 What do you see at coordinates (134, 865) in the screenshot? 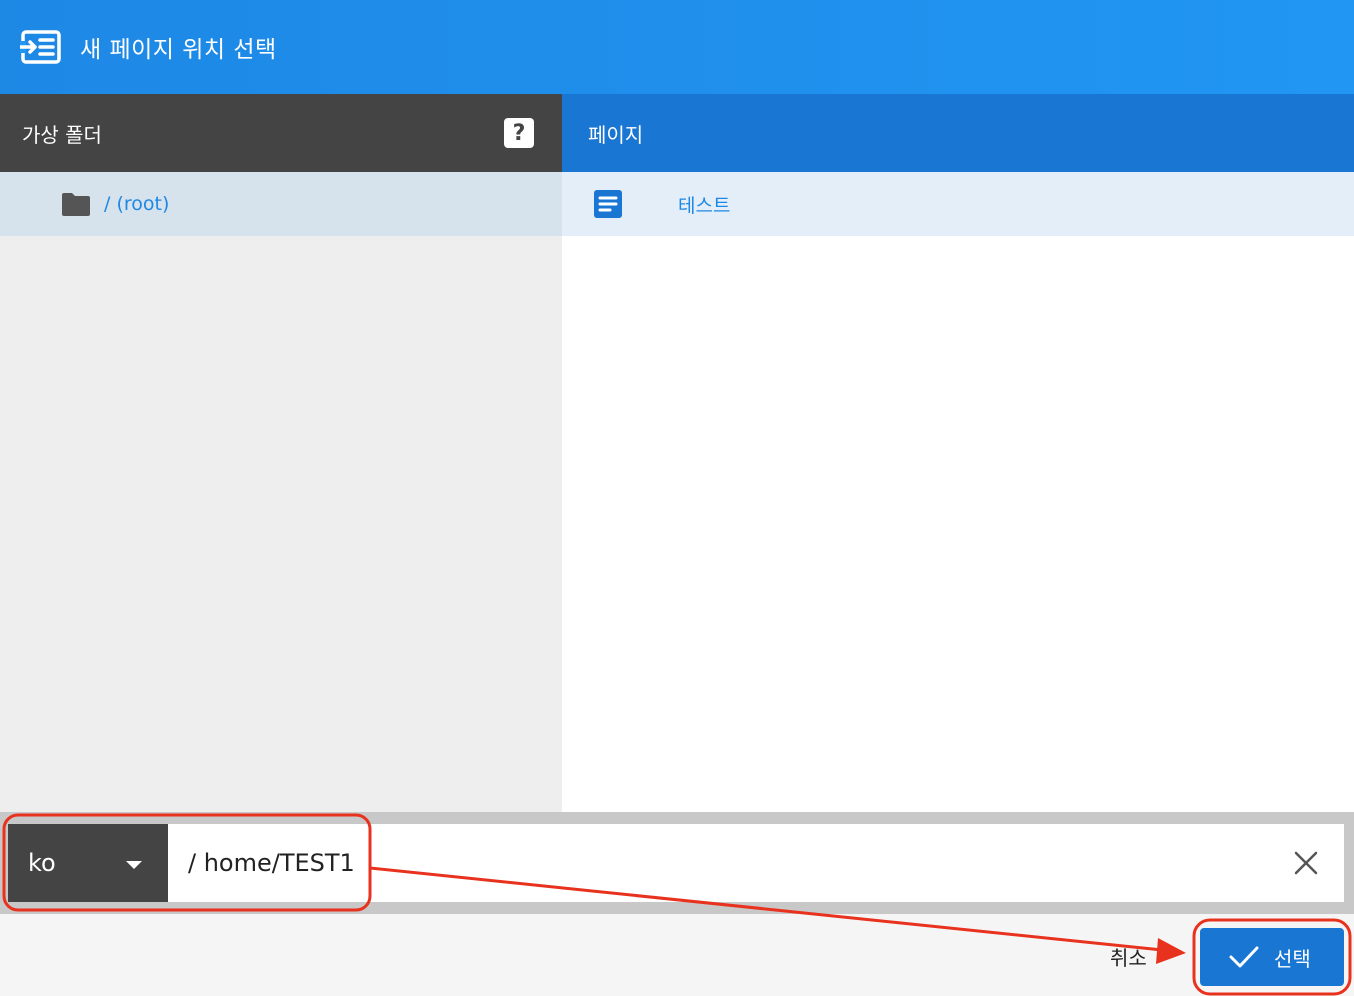
I see `caret-down-icon` at bounding box center [134, 865].